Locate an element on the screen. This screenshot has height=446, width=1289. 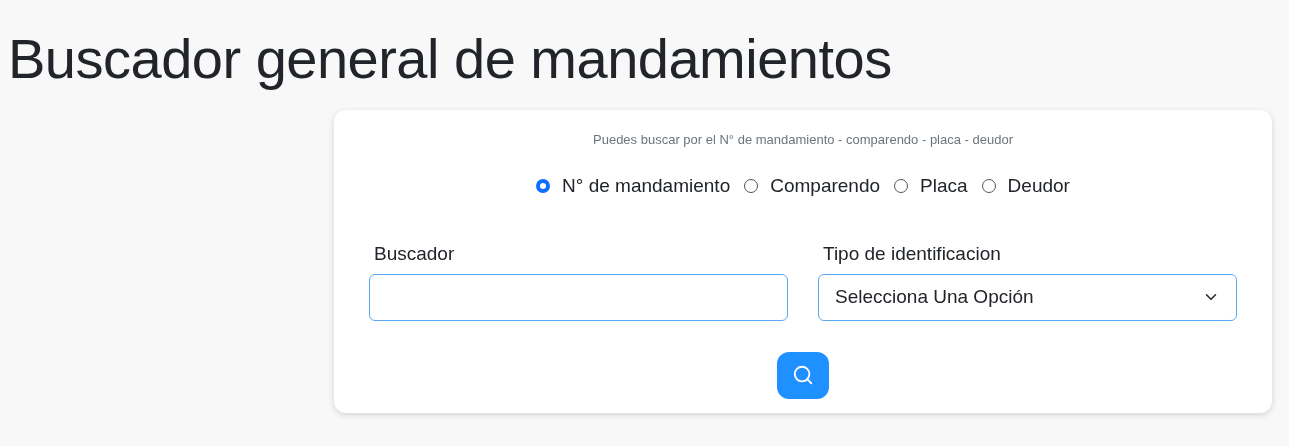
search-icon is located at coordinates (803, 375).